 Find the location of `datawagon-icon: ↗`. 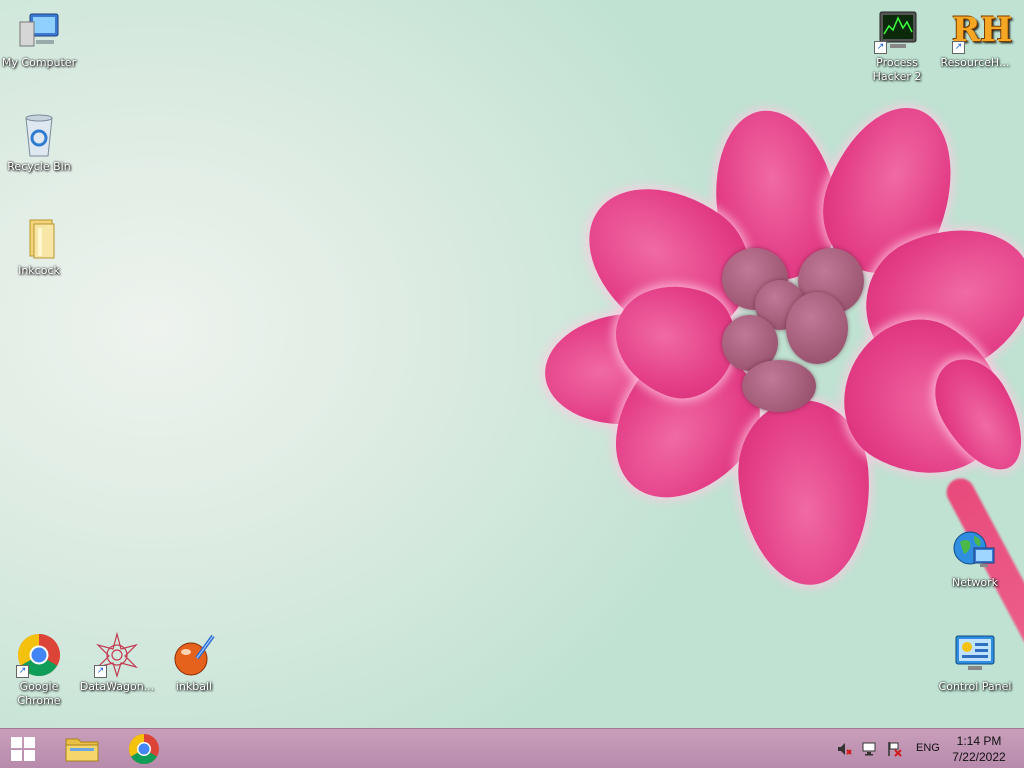

datawagon-icon: ↗ is located at coordinates (117, 655).